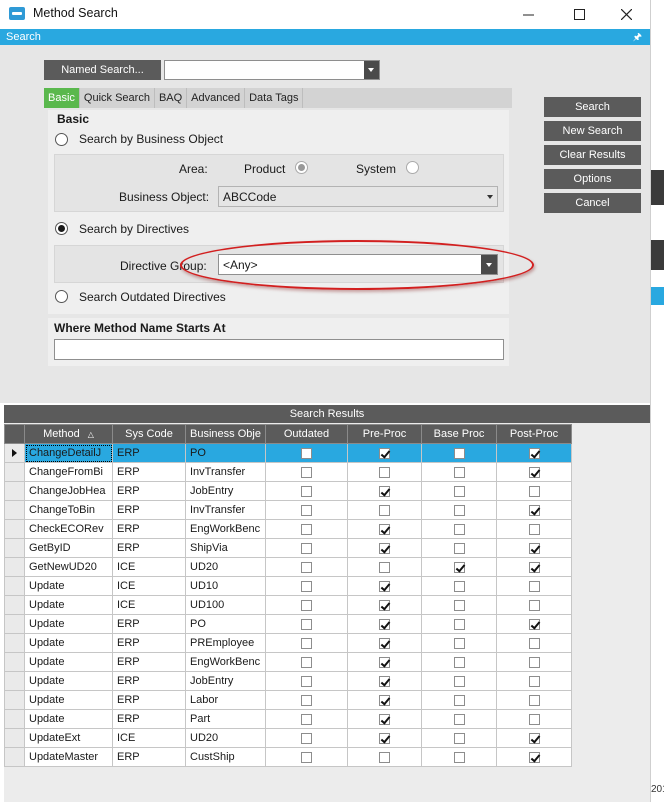 Image resolution: width=664 pixels, height=802 pixels. What do you see at coordinates (592, 179) in the screenshot?
I see `options-button: Options` at bounding box center [592, 179].